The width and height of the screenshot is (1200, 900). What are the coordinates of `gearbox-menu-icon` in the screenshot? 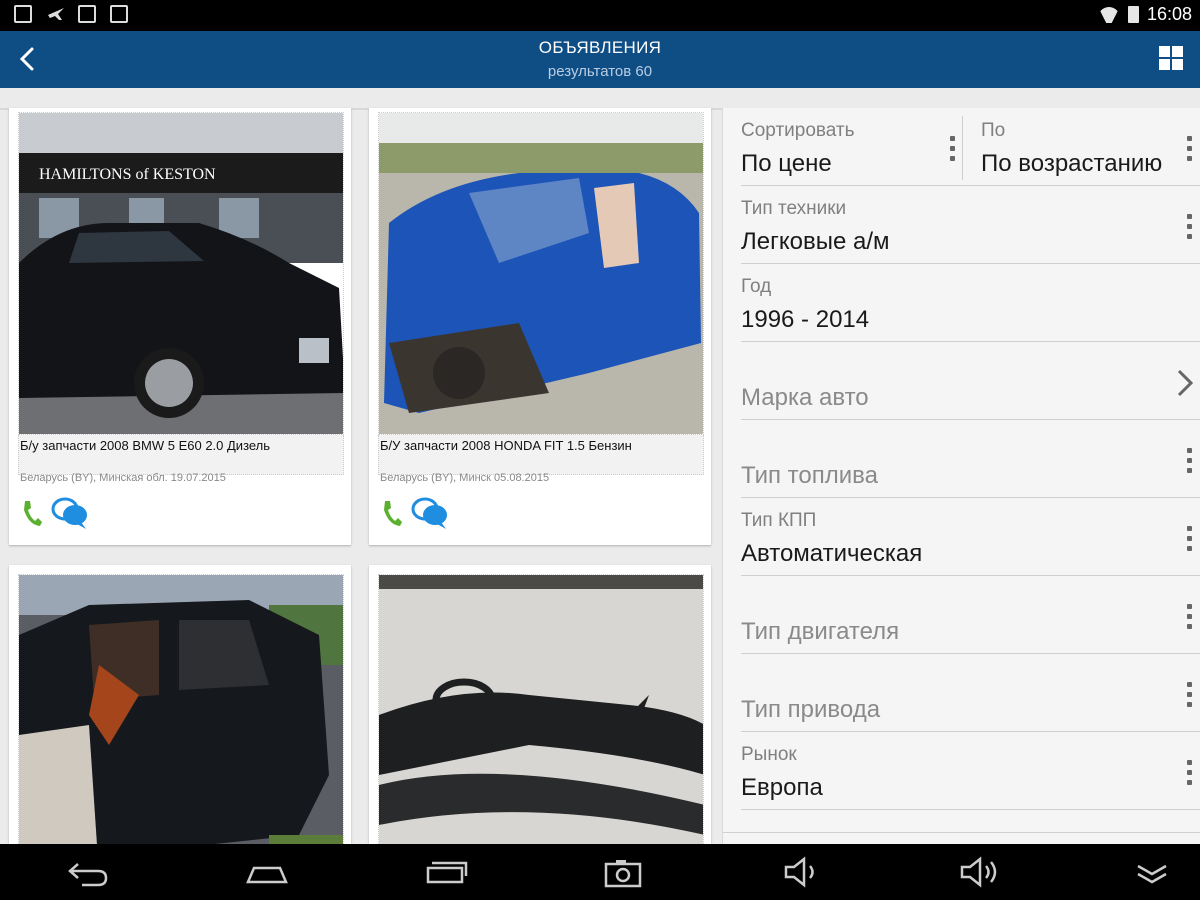 It's located at (1189, 540).